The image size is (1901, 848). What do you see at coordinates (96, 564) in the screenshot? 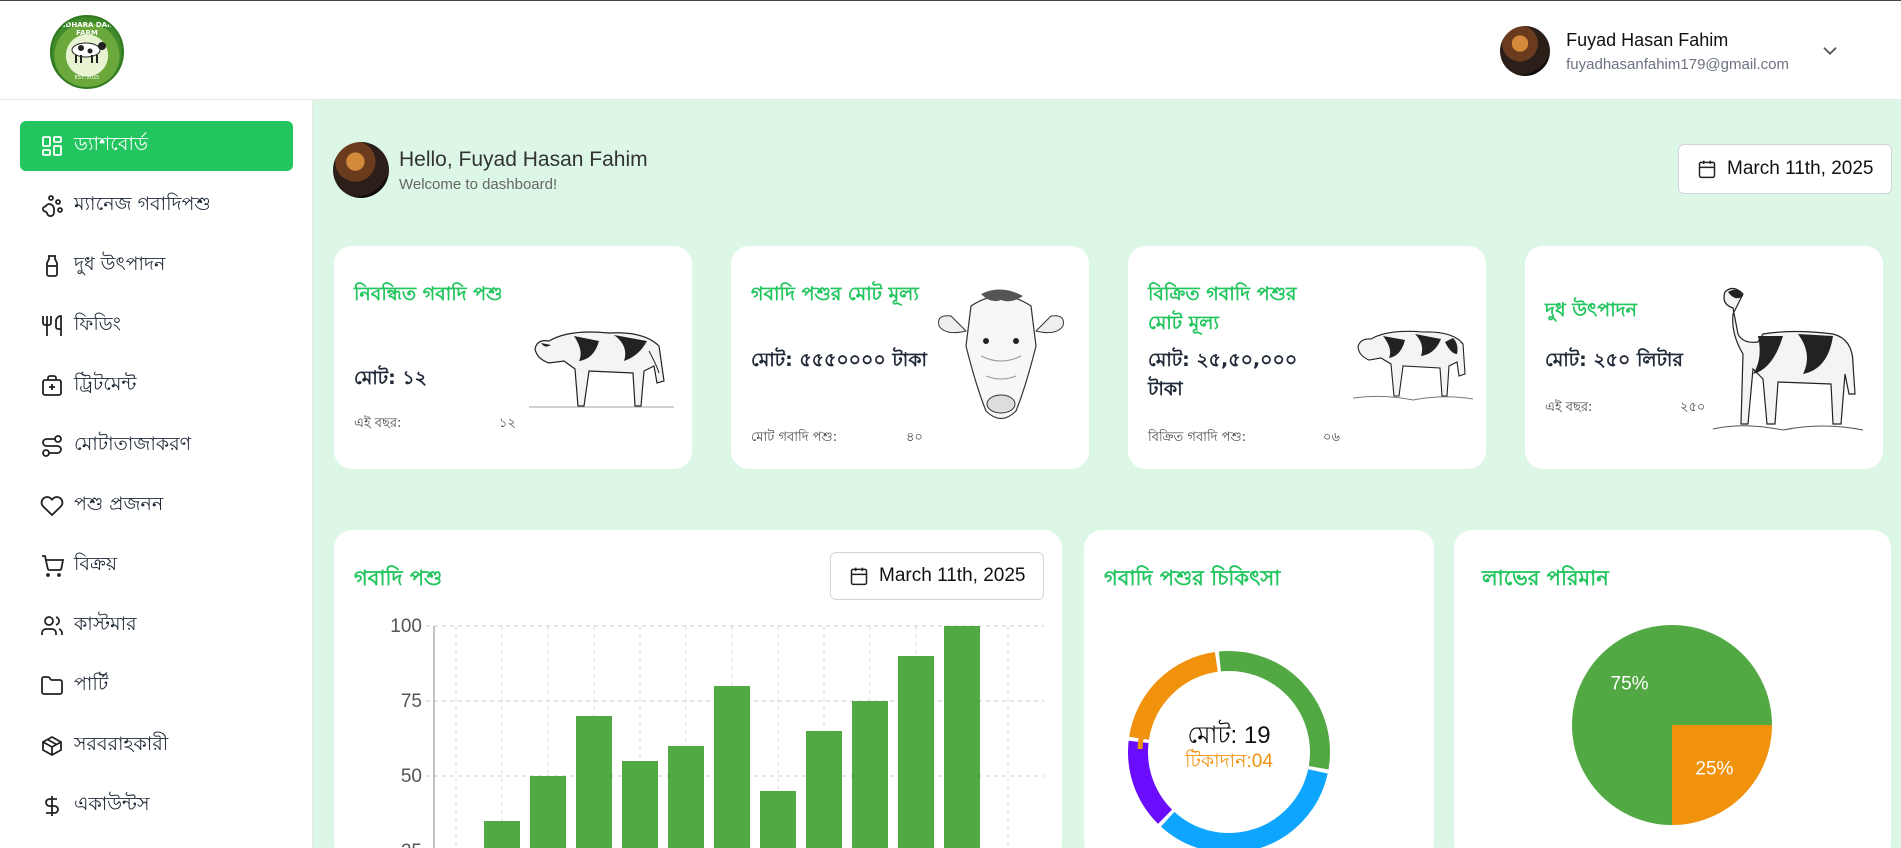
I see `sidebar-item-label: বিক্রয়` at bounding box center [96, 564].